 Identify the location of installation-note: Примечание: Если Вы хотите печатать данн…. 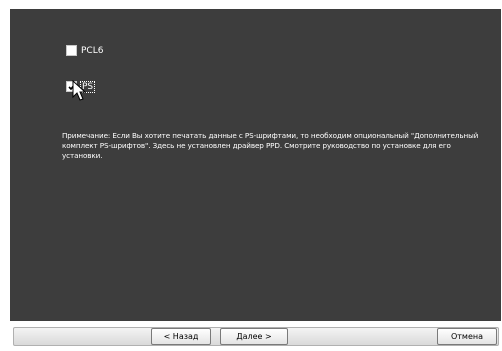
(270, 145).